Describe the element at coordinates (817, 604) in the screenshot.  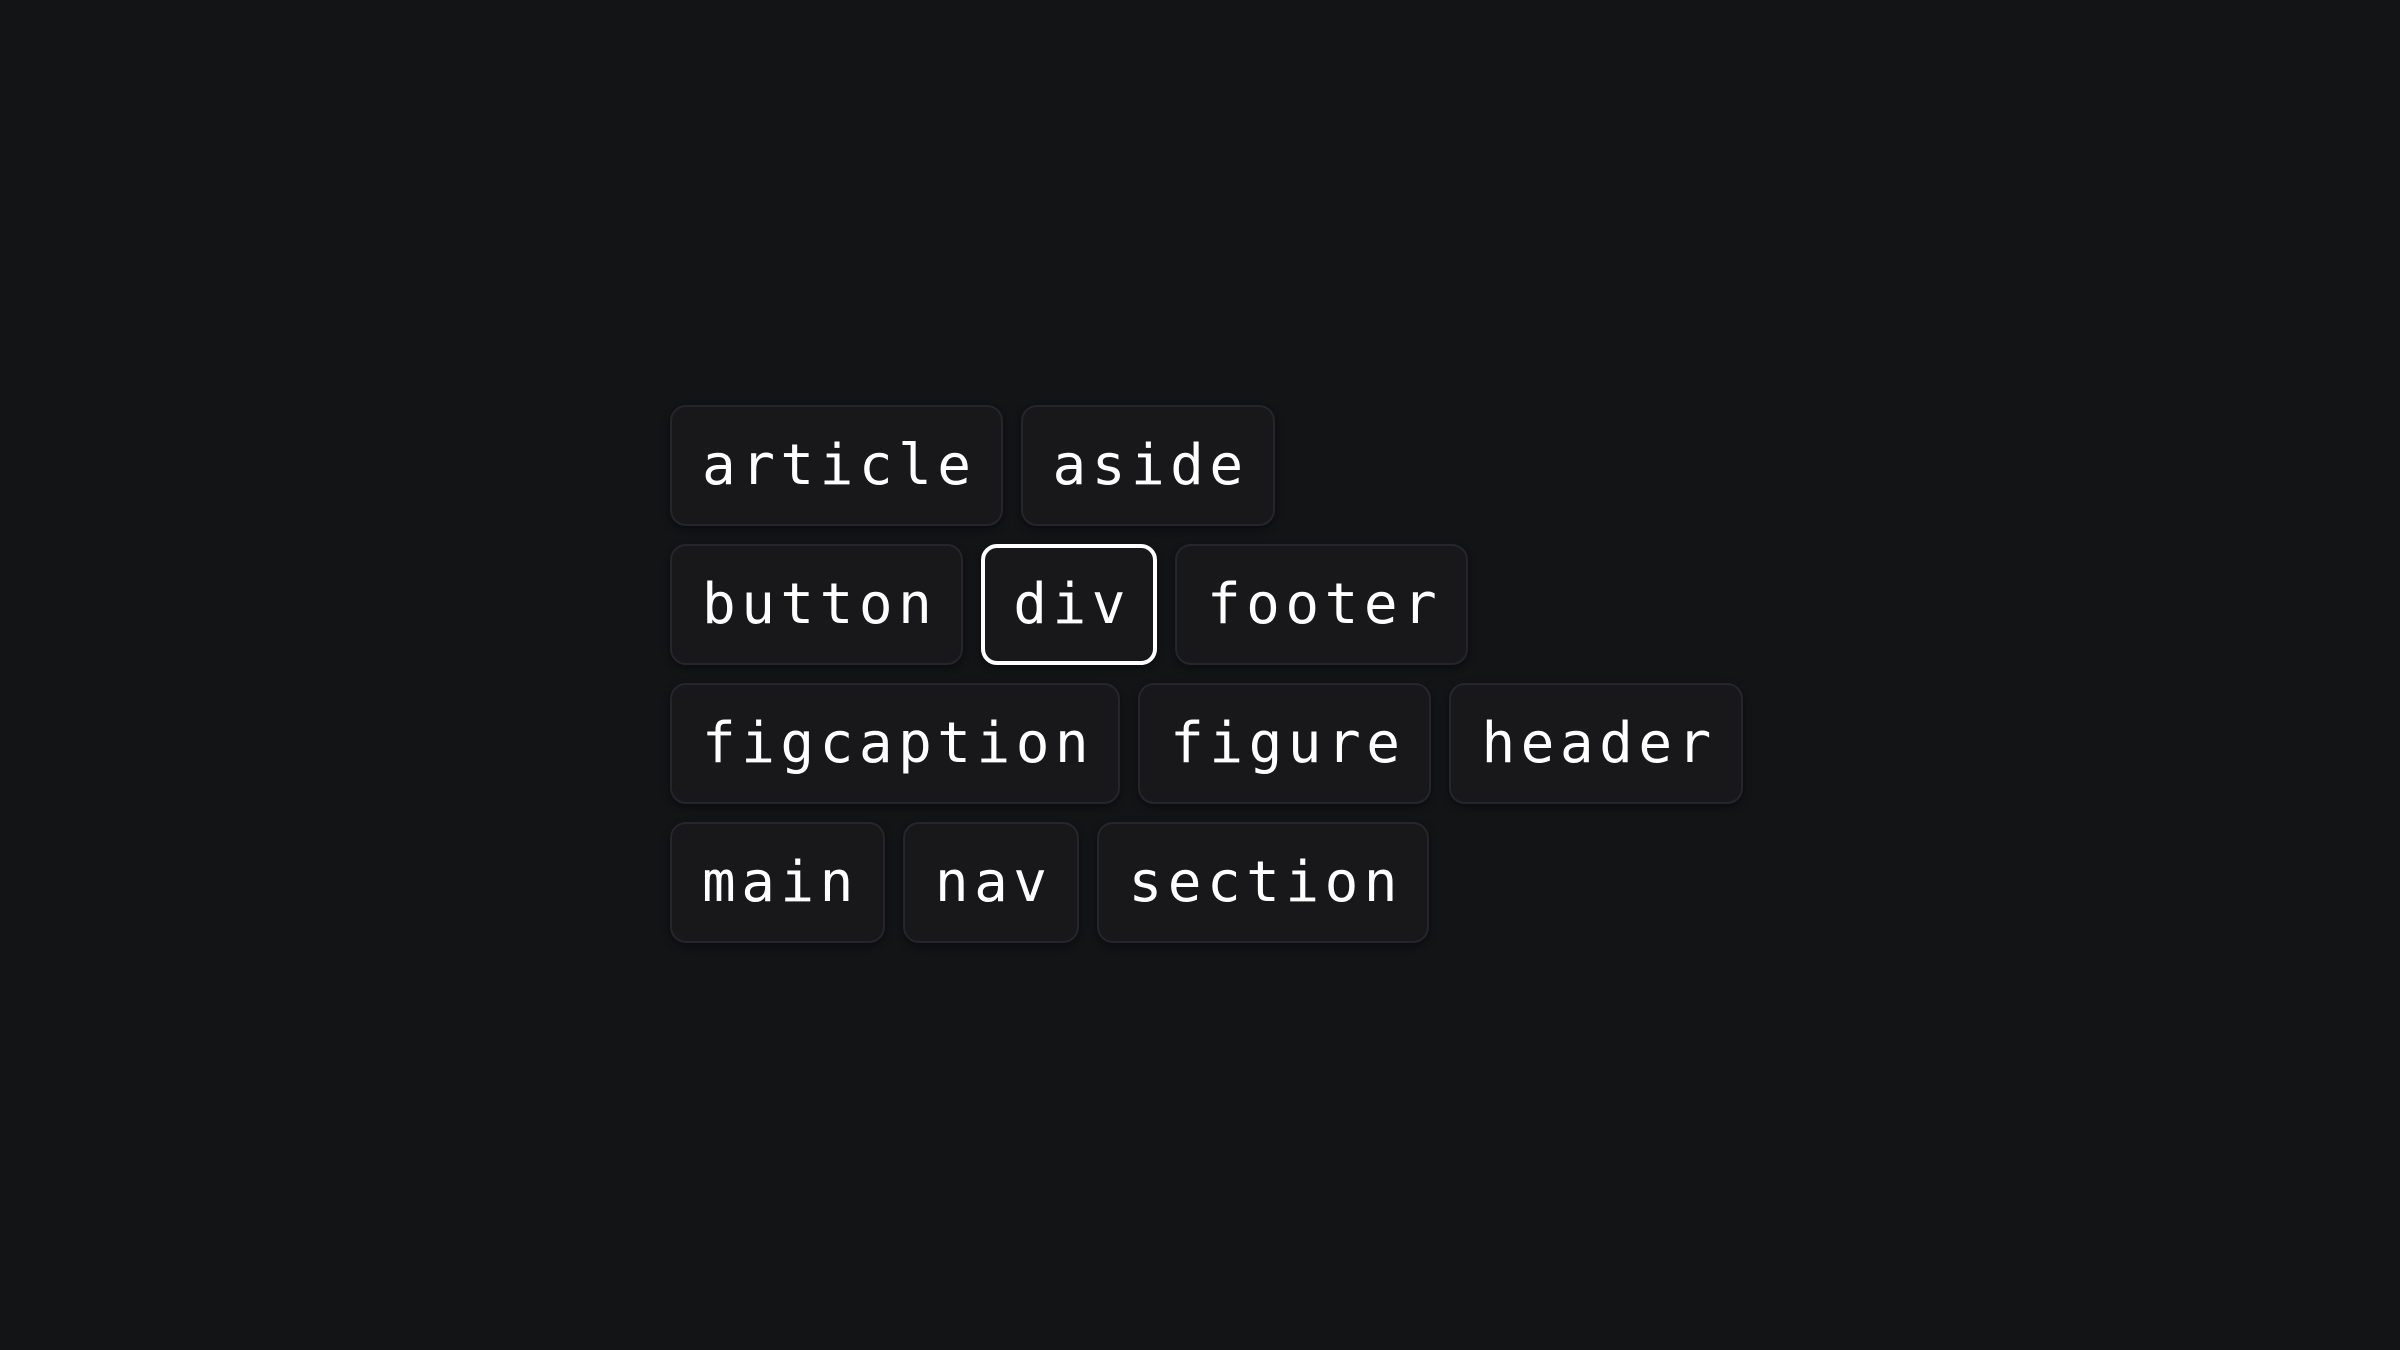
I see `tag-button: button` at that location.